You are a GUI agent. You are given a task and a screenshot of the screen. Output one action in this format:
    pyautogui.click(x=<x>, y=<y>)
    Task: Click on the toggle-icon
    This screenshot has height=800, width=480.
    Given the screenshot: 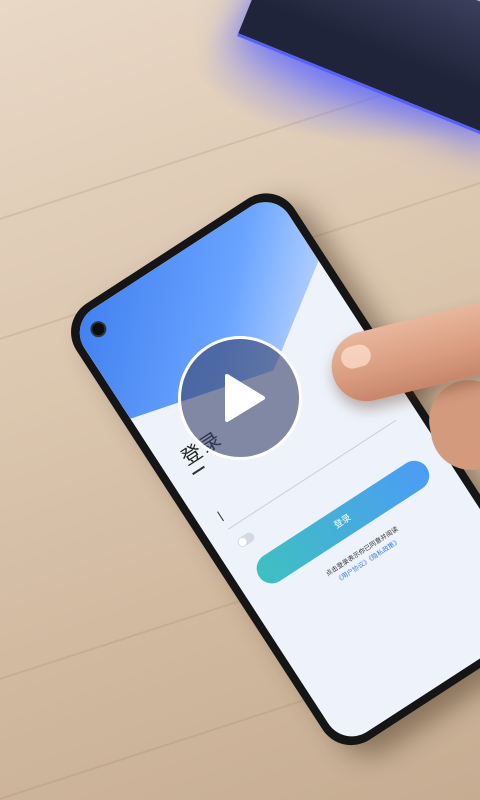 What is the action you would take?
    pyautogui.click(x=246, y=539)
    